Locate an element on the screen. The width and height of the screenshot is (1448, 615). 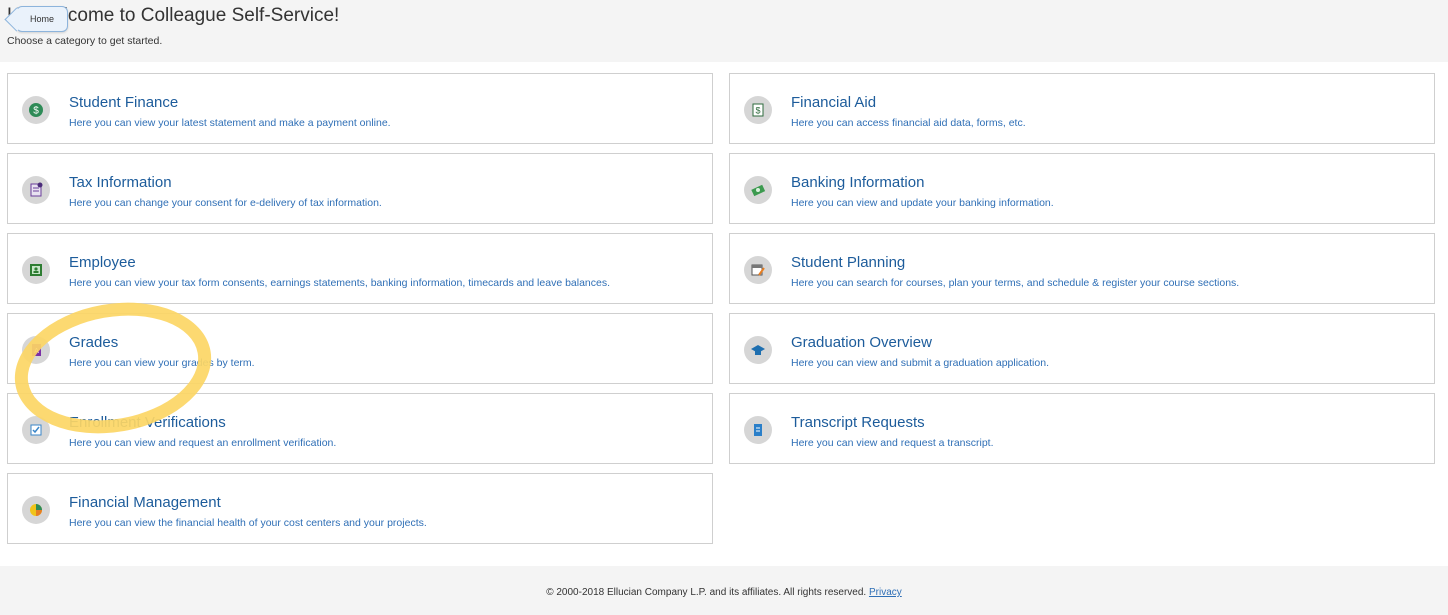
tax-document-icon is located at coordinates (36, 190).